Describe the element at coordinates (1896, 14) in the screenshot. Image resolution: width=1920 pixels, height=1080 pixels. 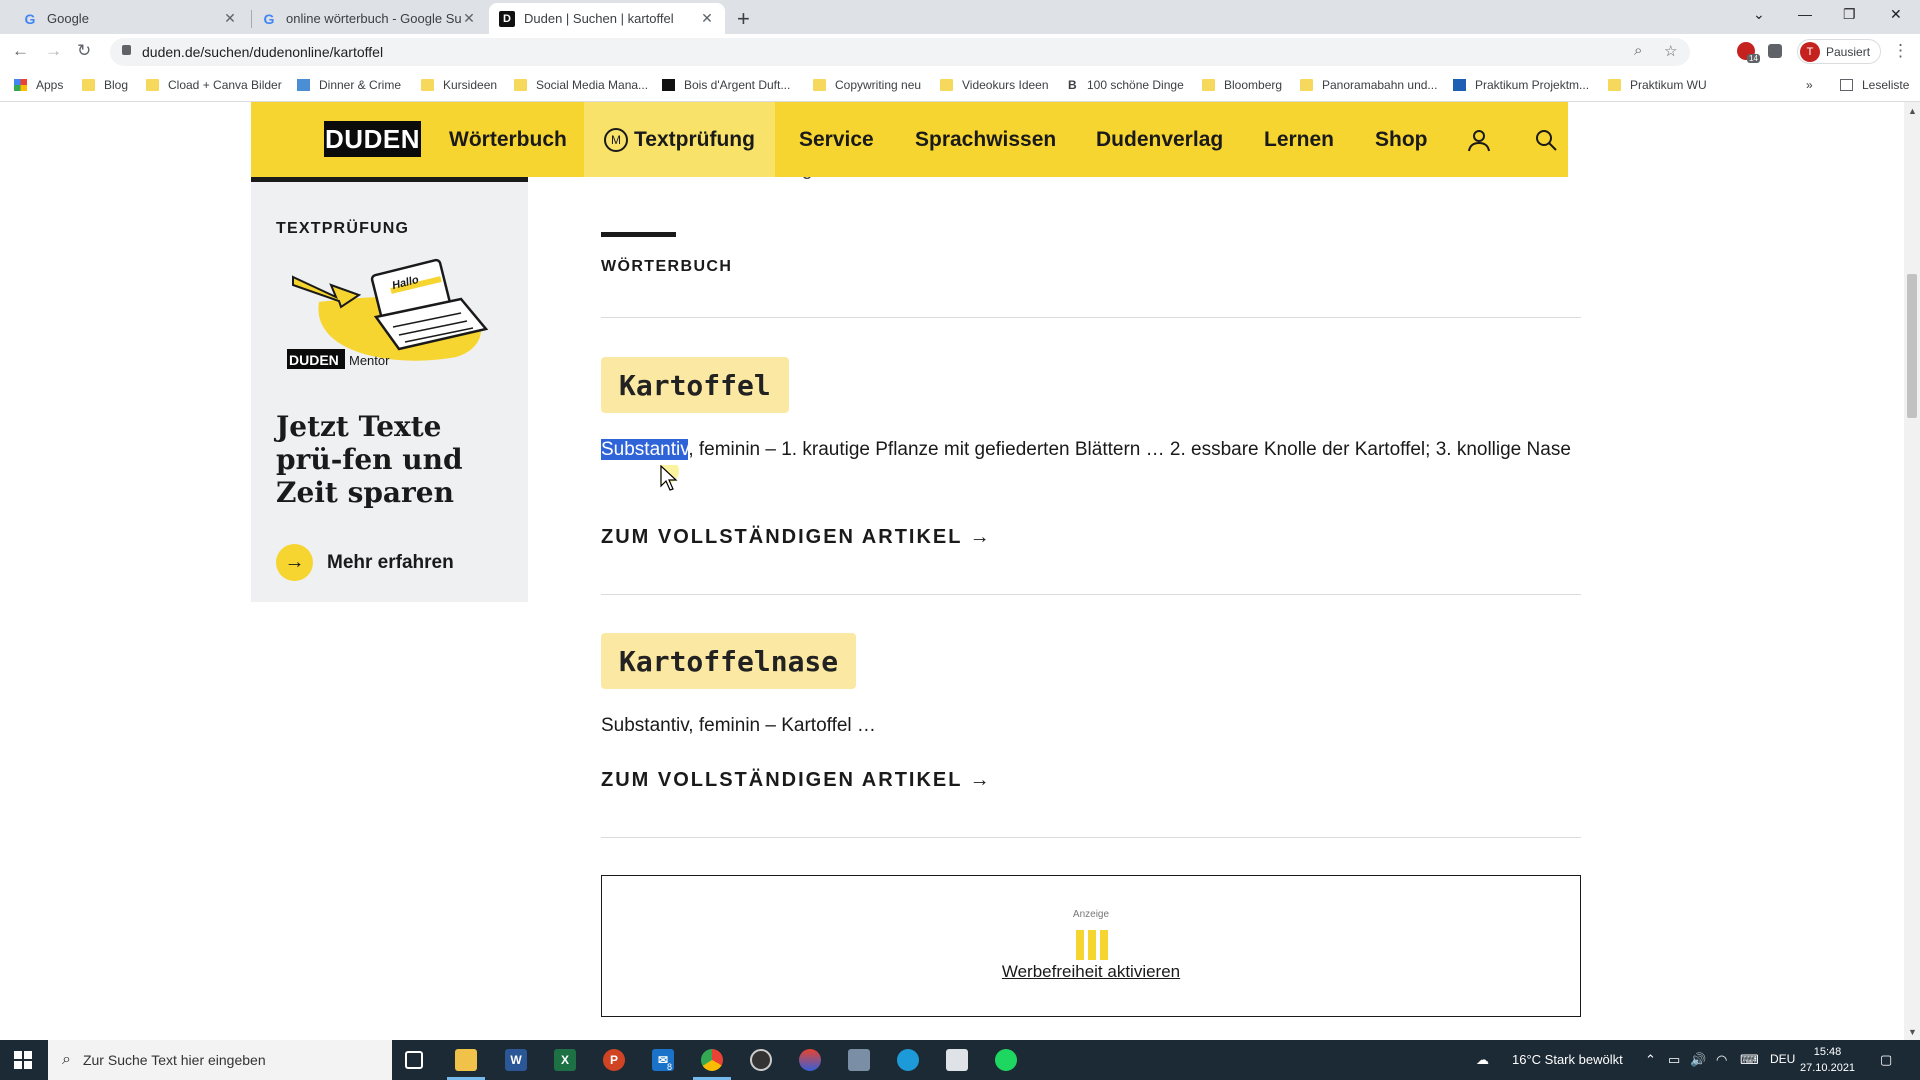
I see `window-close-icon: ✕` at that location.